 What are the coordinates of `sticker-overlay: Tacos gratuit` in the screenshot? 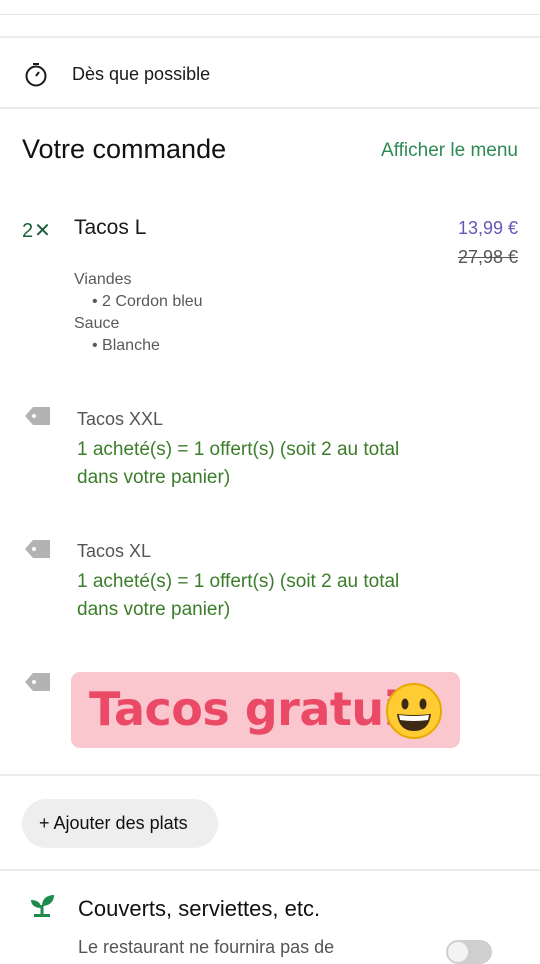 It's located at (265, 710).